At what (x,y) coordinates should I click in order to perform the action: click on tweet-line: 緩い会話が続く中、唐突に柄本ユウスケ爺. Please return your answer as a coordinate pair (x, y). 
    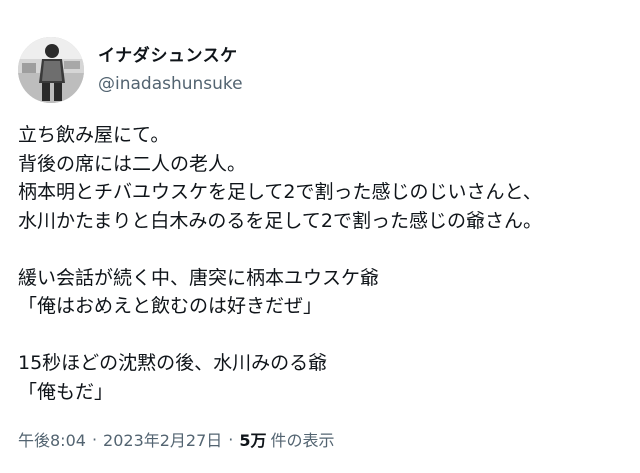
    Looking at the image, I should click on (199, 277).